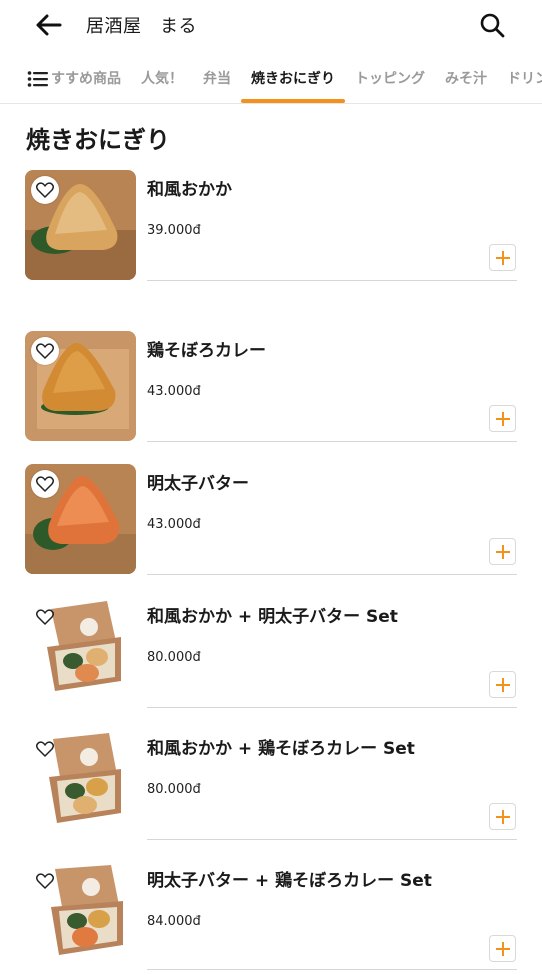 The height and width of the screenshot is (980, 542). What do you see at coordinates (198, 484) in the screenshot?
I see `item-name: 明太子バター` at bounding box center [198, 484].